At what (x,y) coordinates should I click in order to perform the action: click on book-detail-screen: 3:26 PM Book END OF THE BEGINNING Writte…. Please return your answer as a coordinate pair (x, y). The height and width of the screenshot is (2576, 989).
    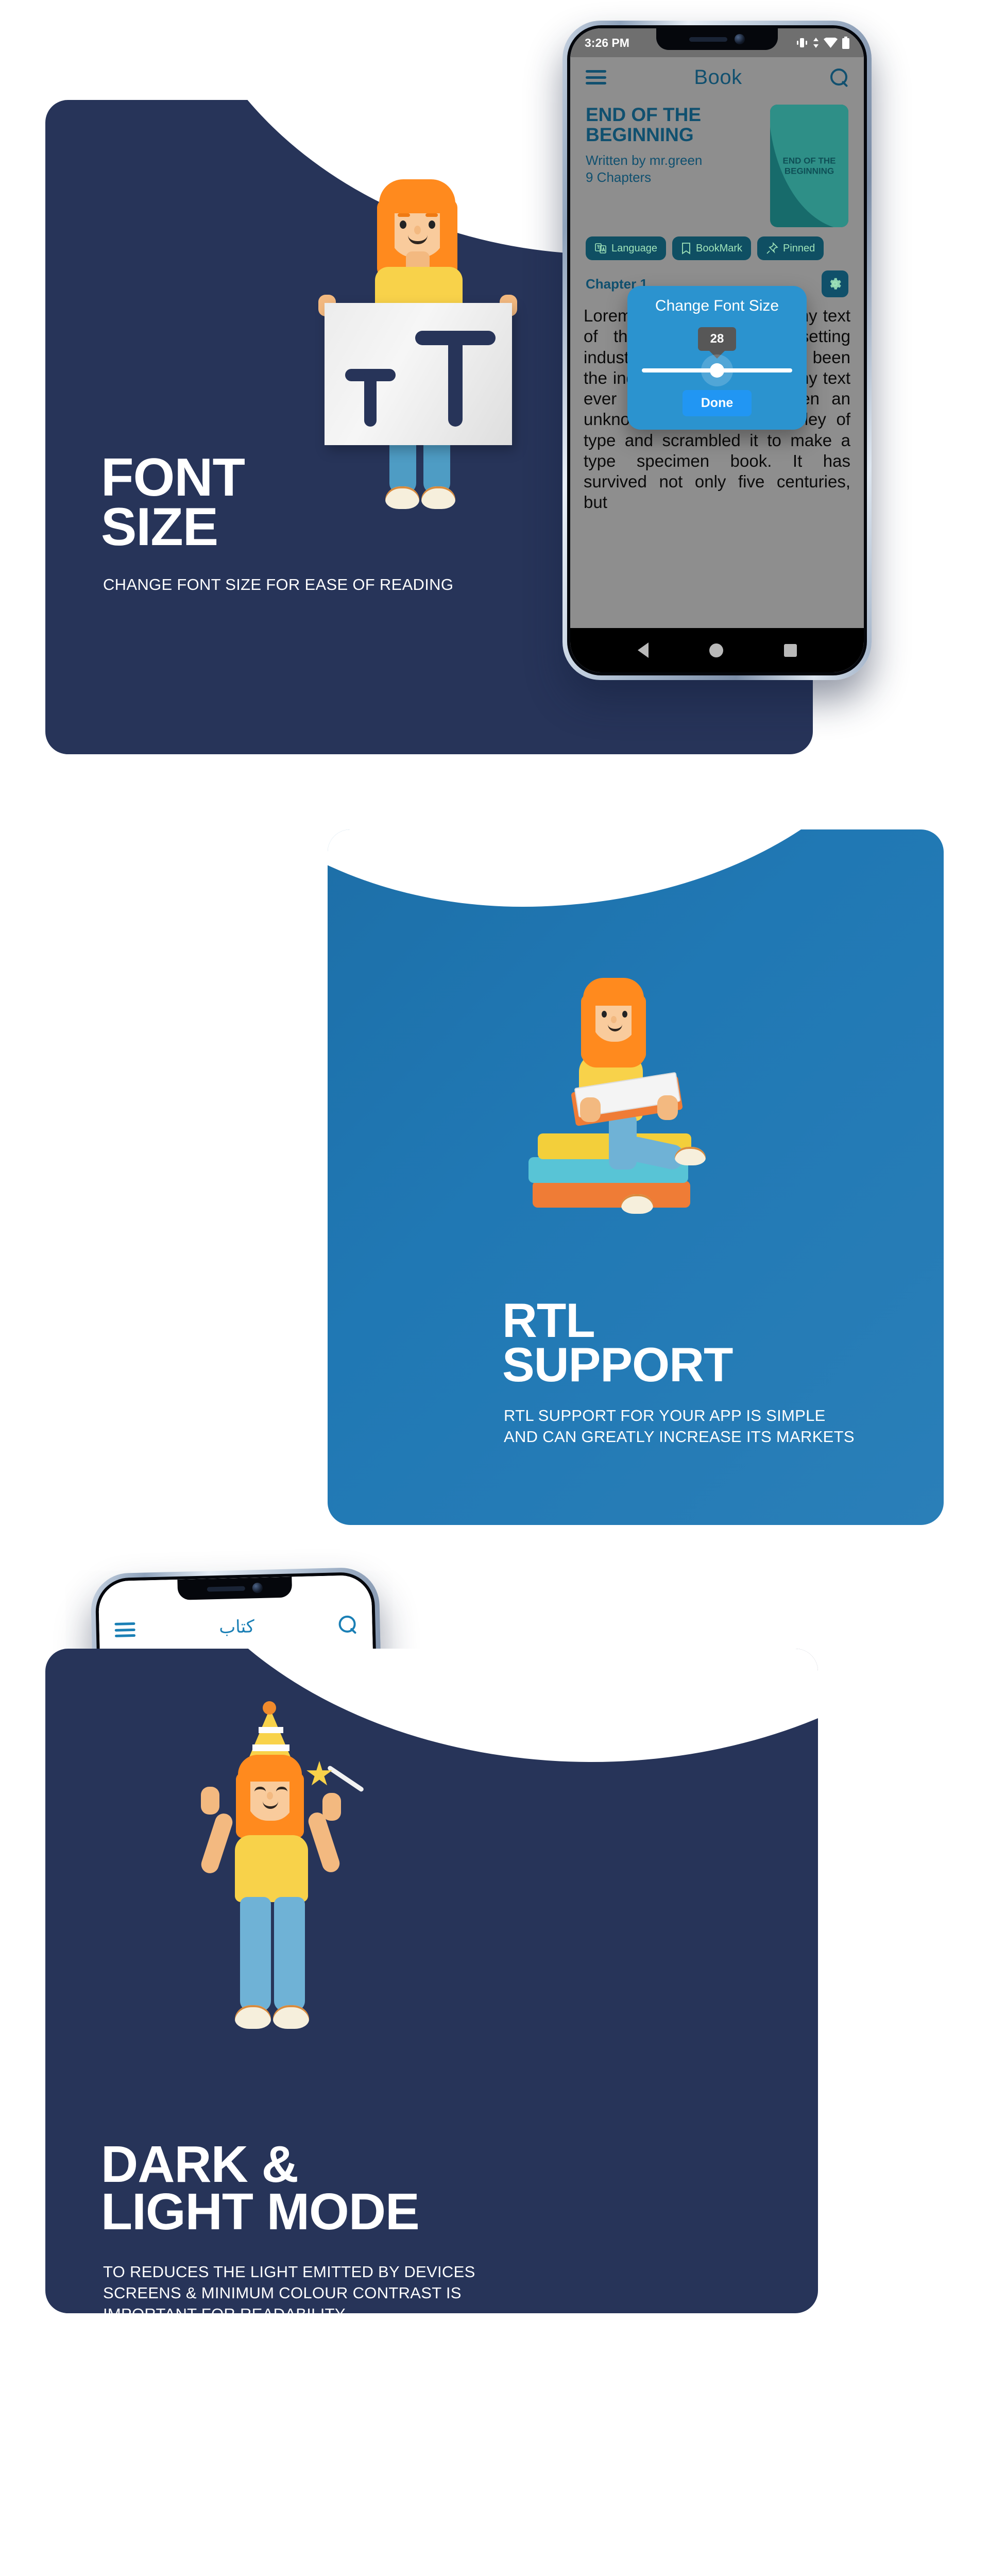
    Looking at the image, I should click on (717, 350).